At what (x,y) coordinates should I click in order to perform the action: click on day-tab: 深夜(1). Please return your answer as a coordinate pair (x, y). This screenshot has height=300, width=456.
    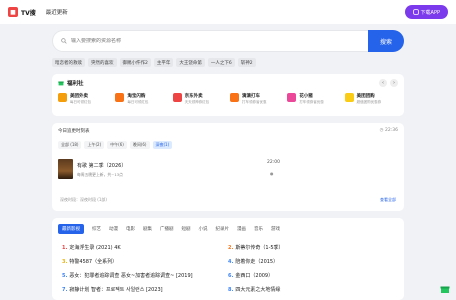
    Looking at the image, I should click on (162, 145).